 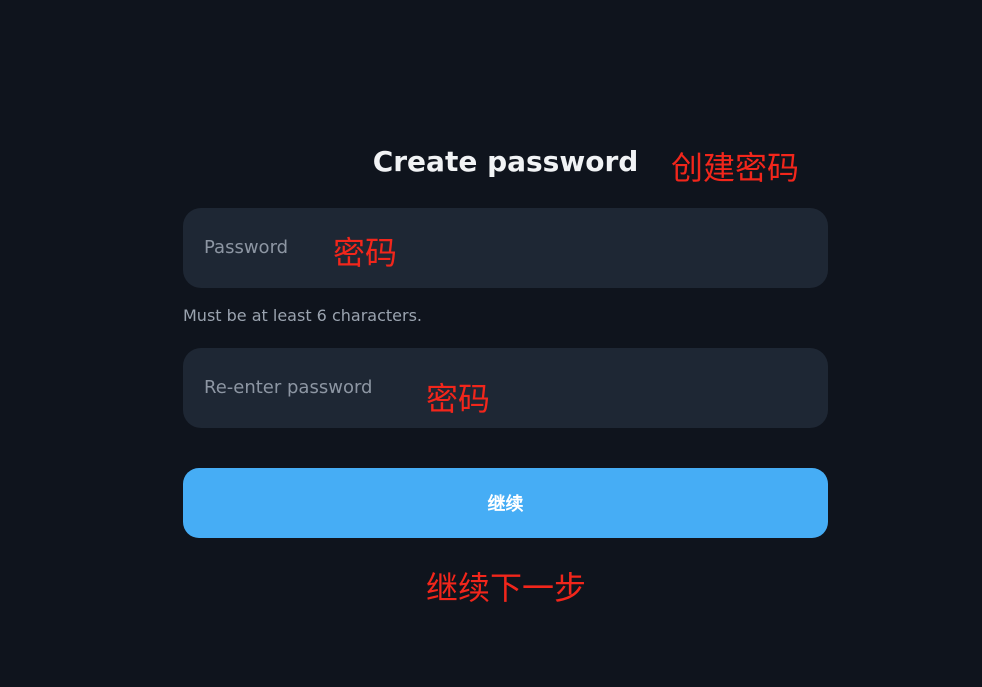 What do you see at coordinates (458, 399) in the screenshot?
I see `reenter-password-annotation: 密码` at bounding box center [458, 399].